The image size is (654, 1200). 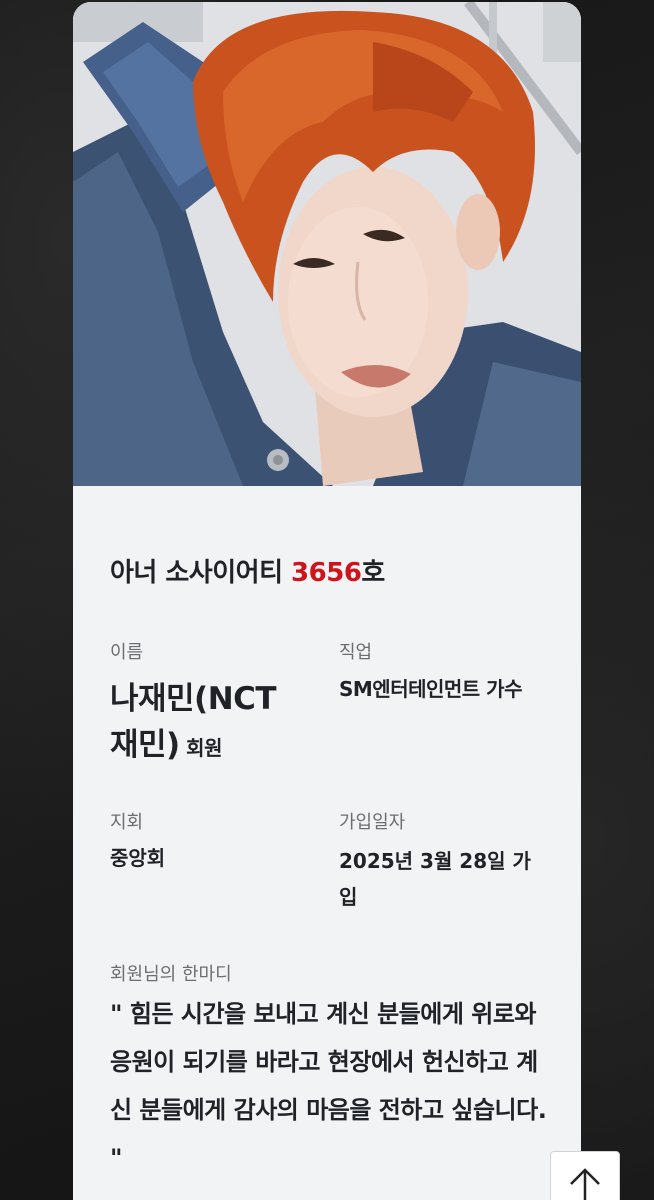 I want to click on join-date-label: 가입일자, so click(x=372, y=822).